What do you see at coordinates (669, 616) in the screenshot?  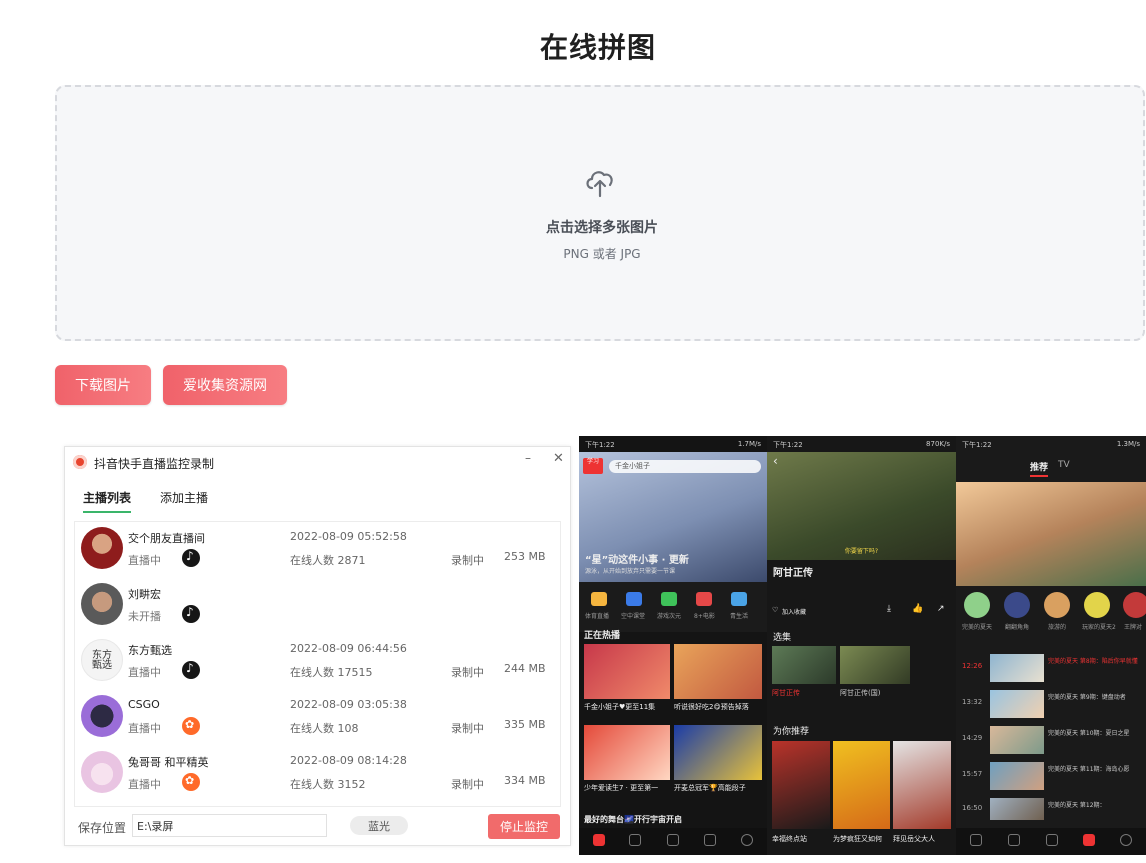 I see `category-label: 游戏次元` at bounding box center [669, 616].